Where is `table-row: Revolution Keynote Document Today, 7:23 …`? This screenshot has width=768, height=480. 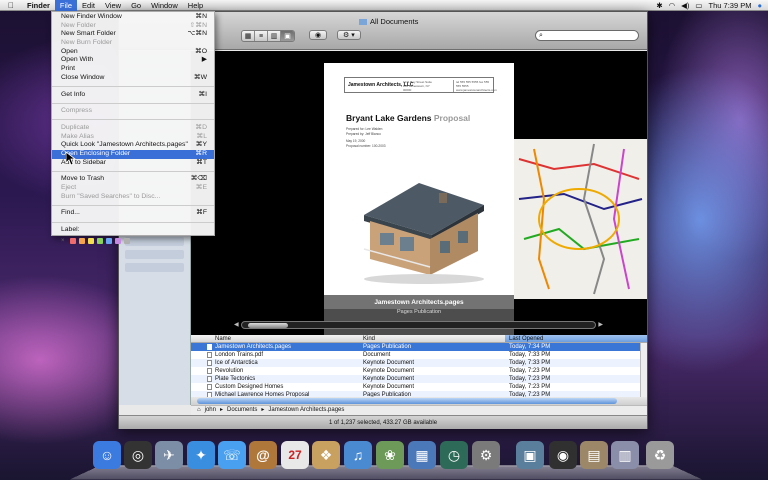
table-row: Revolution Keynote Document Today, 7:23 … is located at coordinates (419, 371).